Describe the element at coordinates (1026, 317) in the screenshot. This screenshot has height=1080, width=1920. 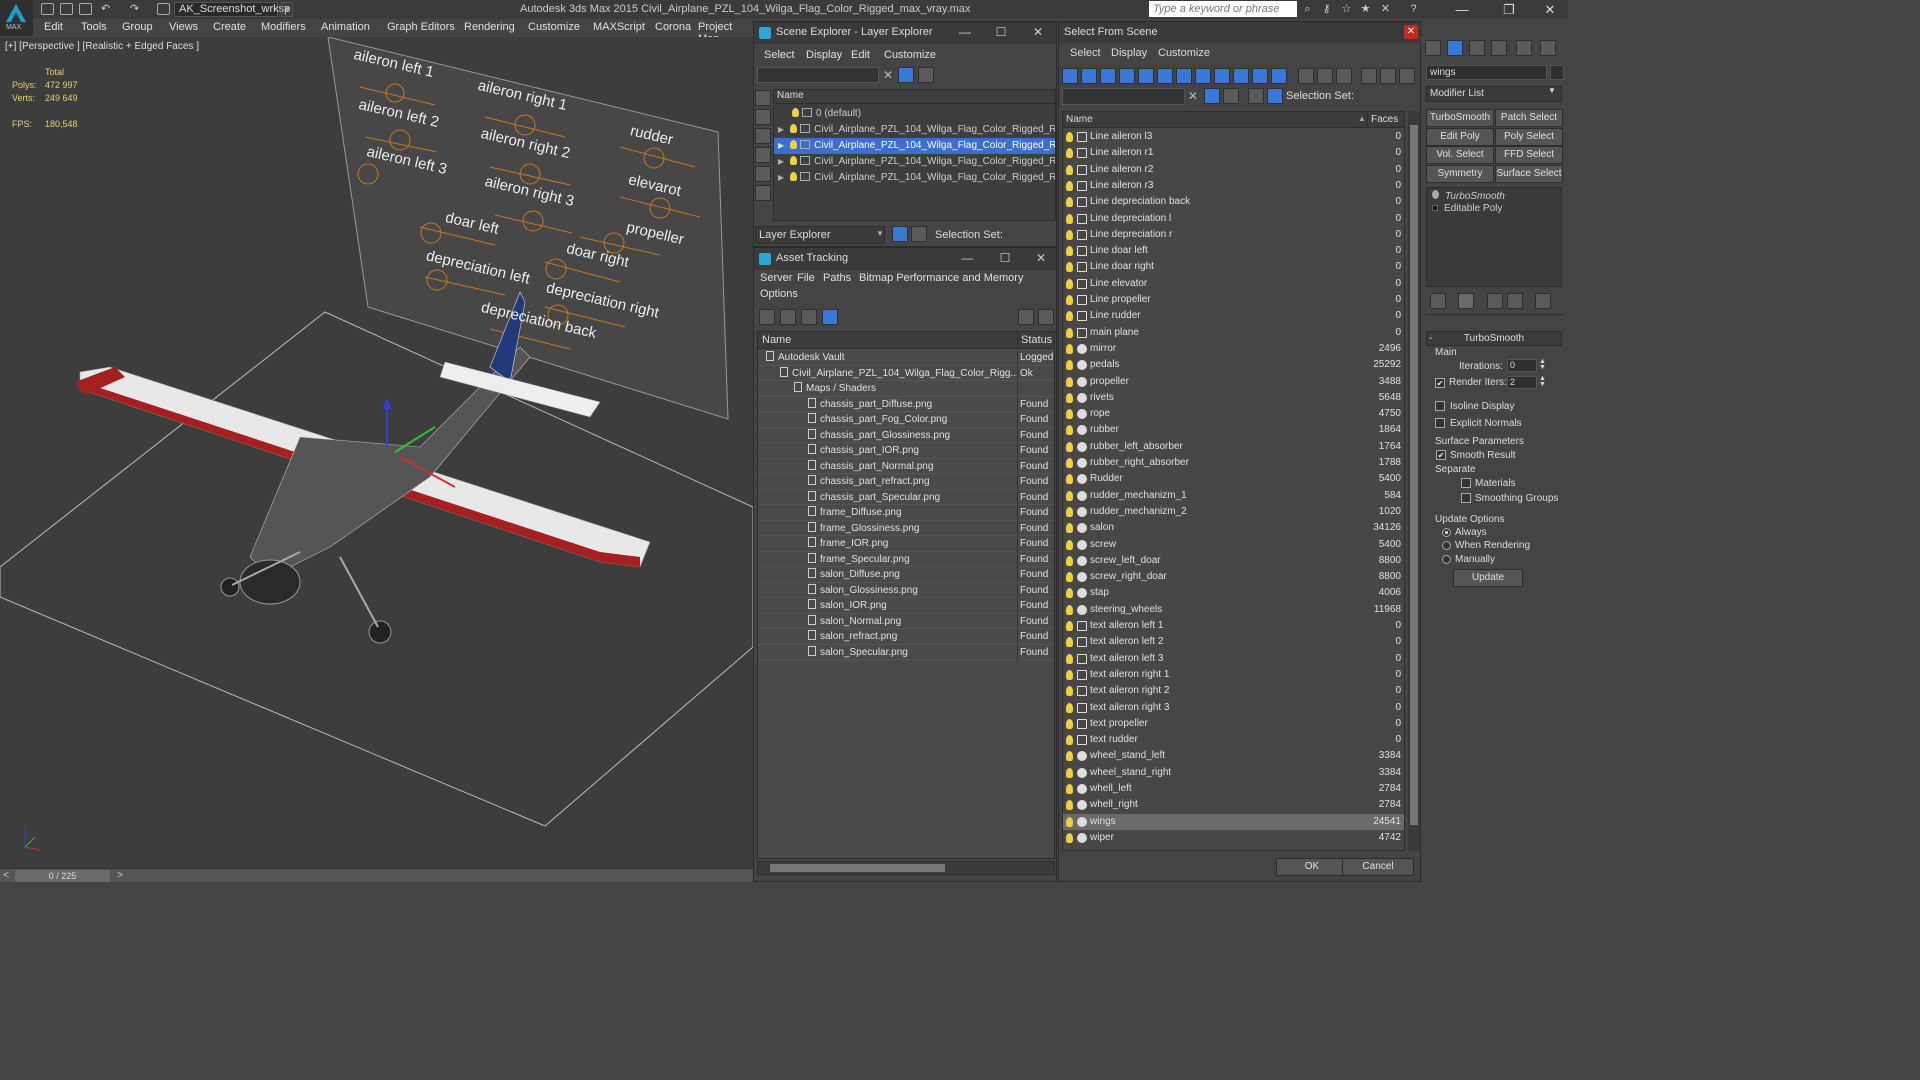
I see `at-help-icon` at that location.